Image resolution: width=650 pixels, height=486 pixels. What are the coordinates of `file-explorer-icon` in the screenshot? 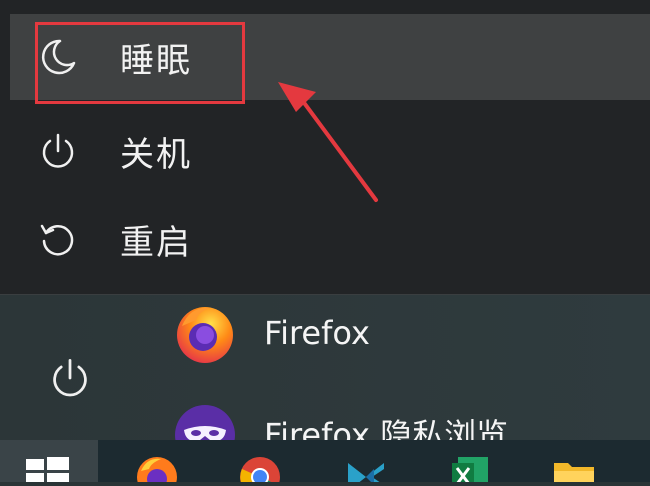 It's located at (574, 472).